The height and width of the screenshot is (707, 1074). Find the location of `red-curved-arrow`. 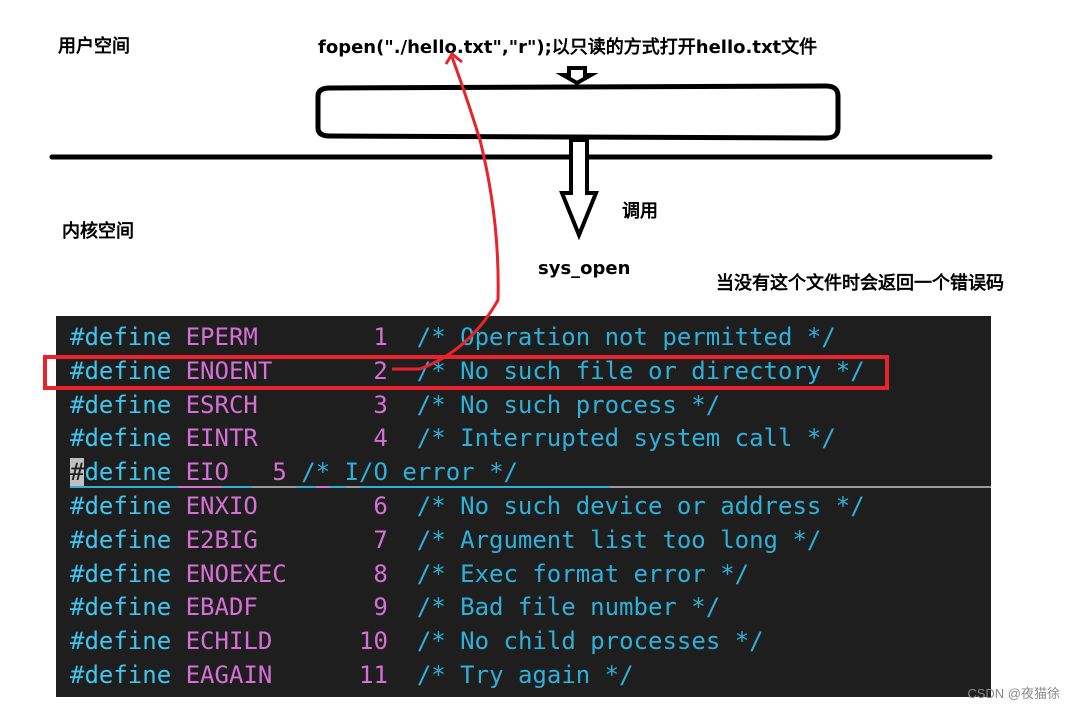

red-curved-arrow is located at coordinates (446, 213).